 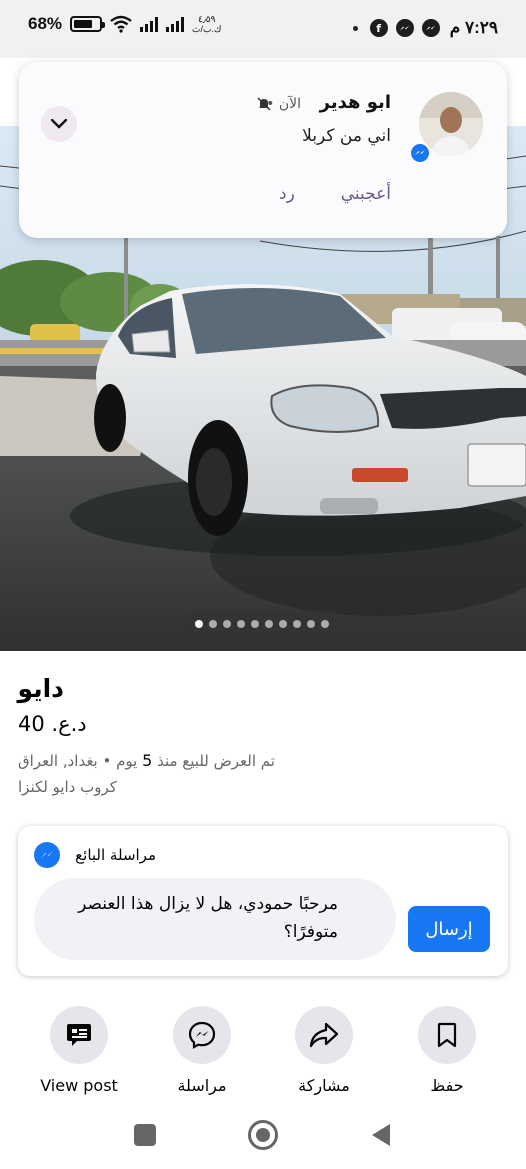 What do you see at coordinates (287, 194) in the screenshot?
I see `reply-action-button: رد` at bounding box center [287, 194].